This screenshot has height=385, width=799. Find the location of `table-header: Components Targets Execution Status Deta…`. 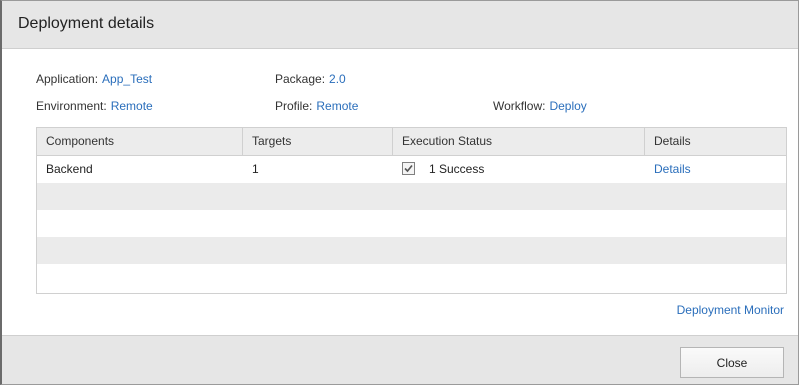

table-header: Components Targets Execution Status Deta… is located at coordinates (411, 142).